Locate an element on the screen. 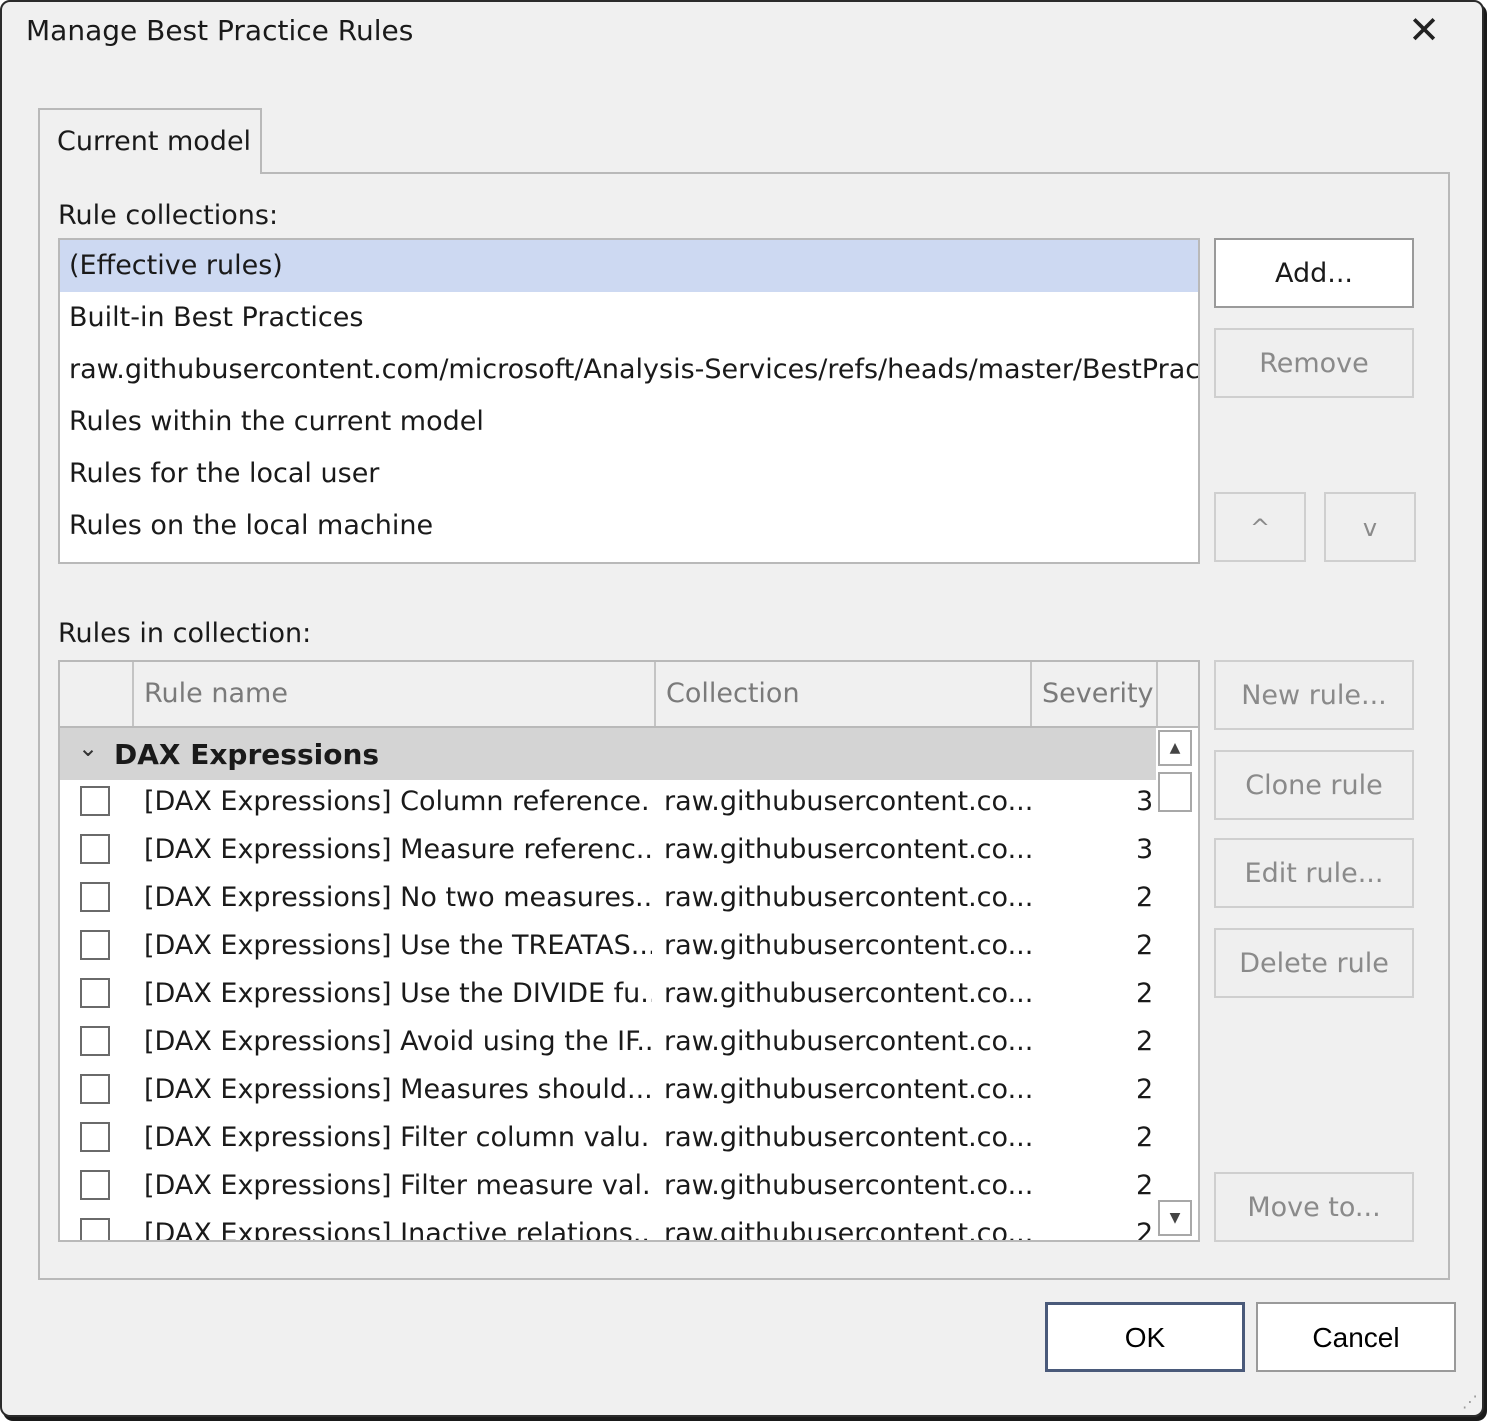 This screenshot has height=1425, width=1491. tab-label: Current model is located at coordinates (154, 141).